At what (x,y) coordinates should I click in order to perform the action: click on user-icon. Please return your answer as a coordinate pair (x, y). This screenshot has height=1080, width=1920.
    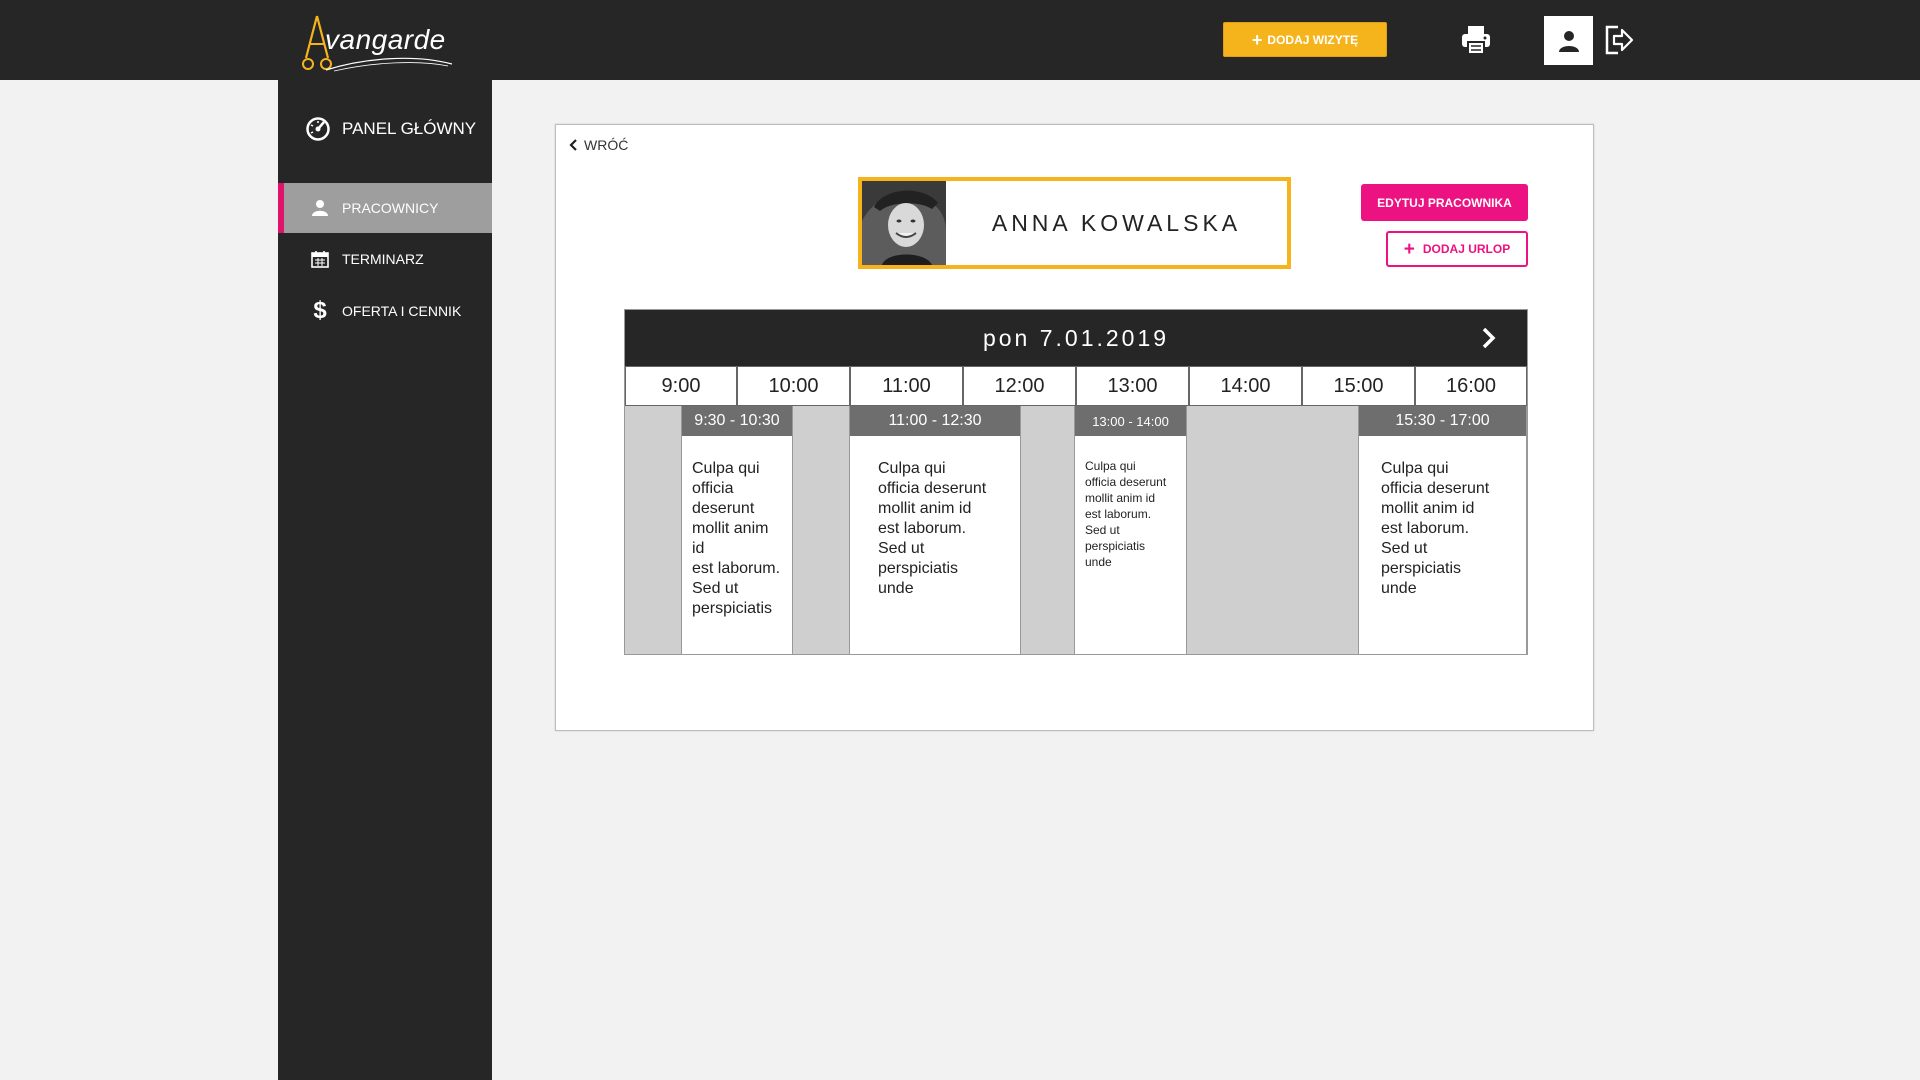
    Looking at the image, I should click on (1568, 41).